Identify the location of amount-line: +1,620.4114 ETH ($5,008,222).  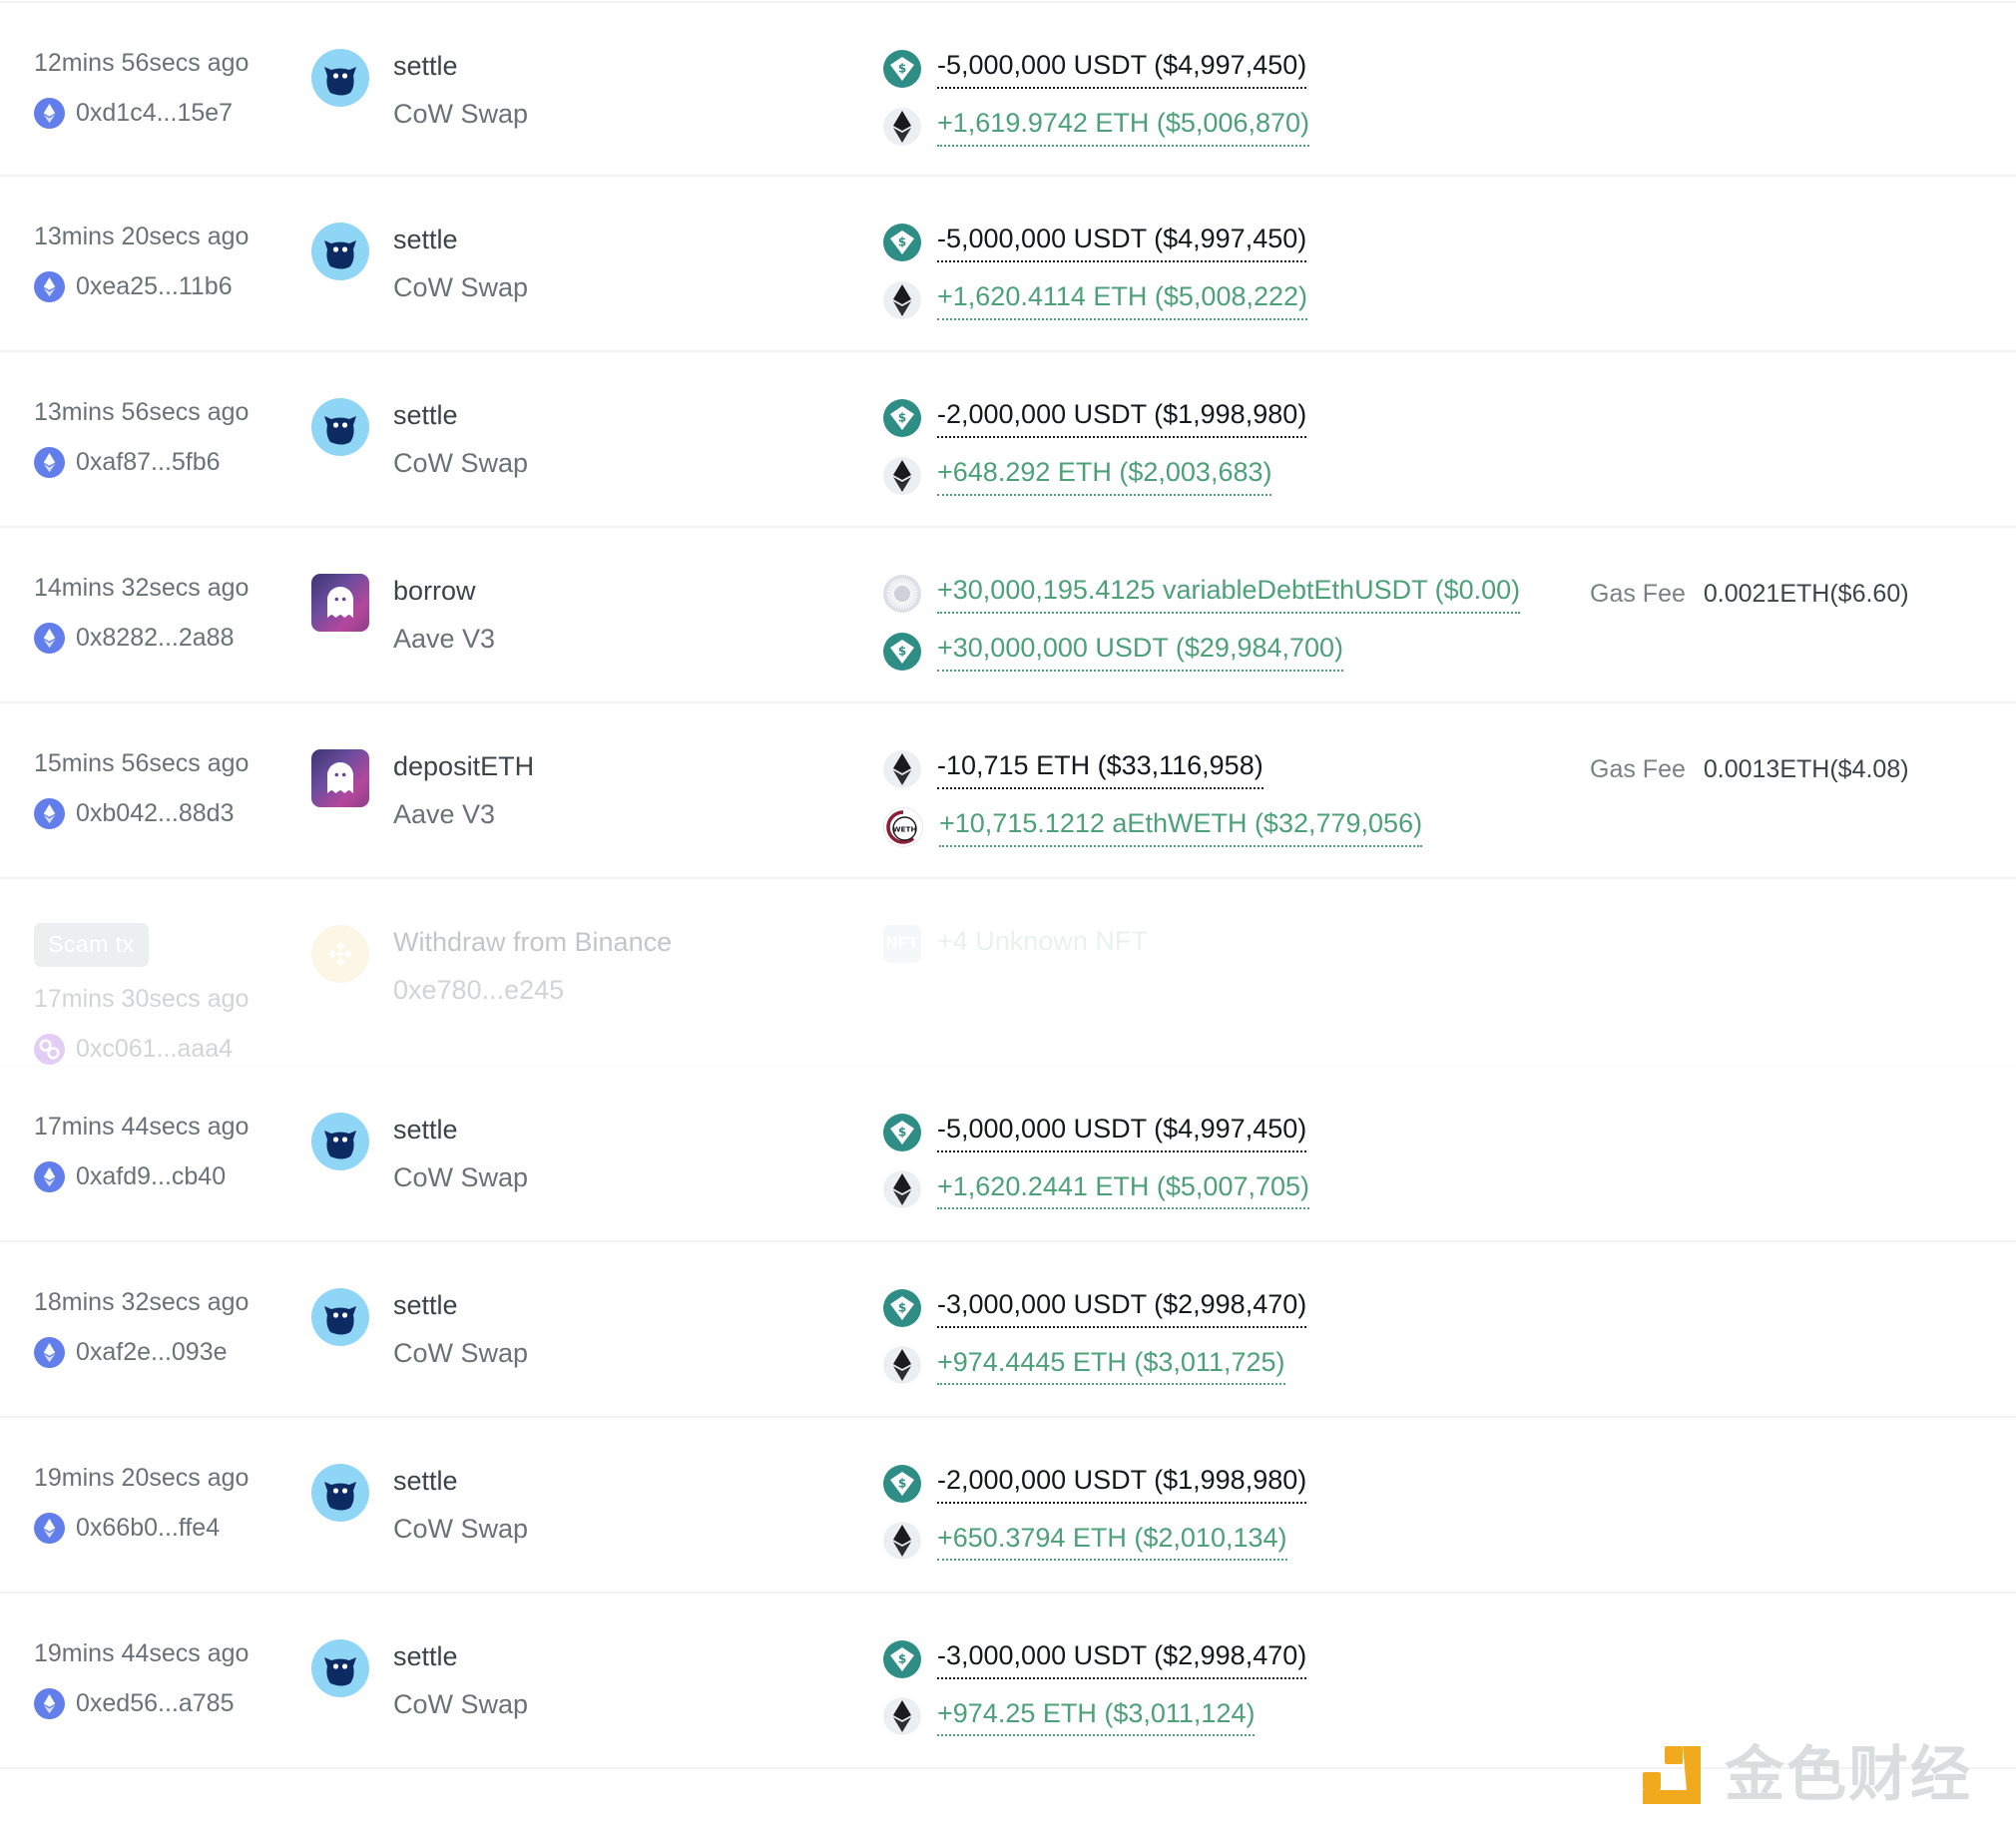
(1227, 300).